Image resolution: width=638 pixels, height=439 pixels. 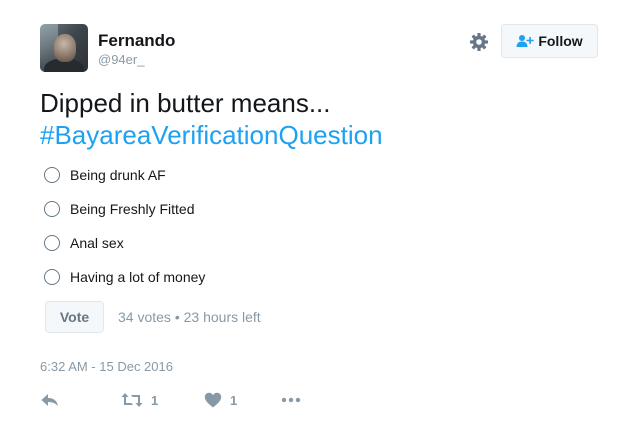 I want to click on poll-option-label: Being drunk AF, so click(x=118, y=175).